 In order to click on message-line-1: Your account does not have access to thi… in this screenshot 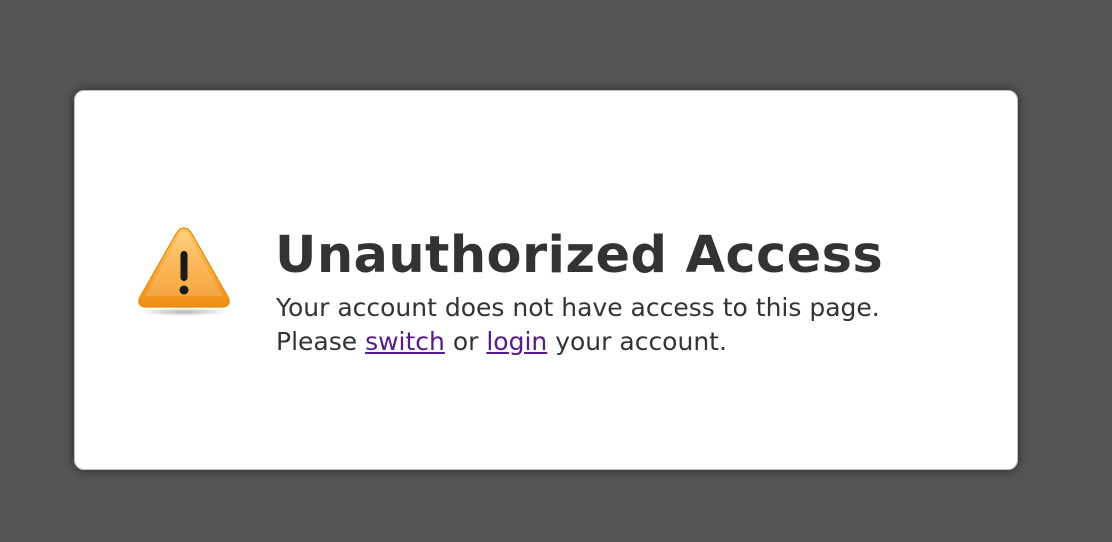, I will do `click(578, 307)`.